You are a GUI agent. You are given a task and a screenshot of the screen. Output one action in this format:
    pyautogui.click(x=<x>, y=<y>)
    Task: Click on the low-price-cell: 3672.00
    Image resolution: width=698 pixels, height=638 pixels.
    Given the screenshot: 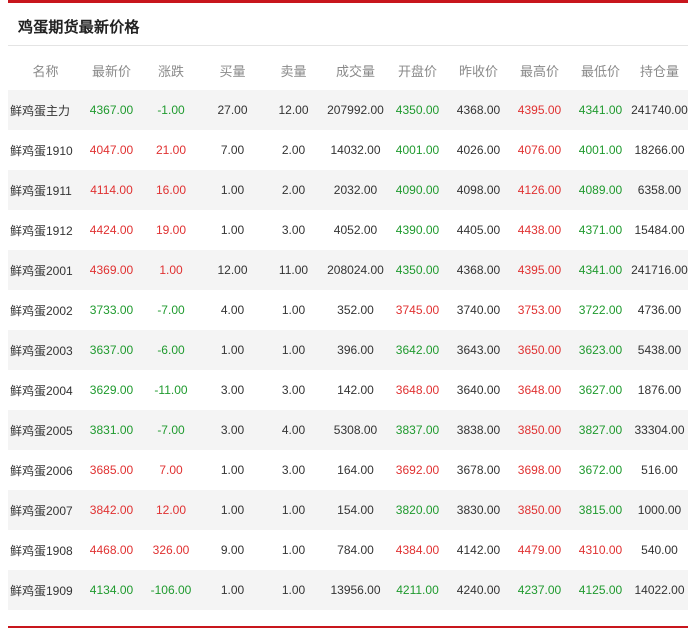 What is the action you would take?
    pyautogui.click(x=600, y=470)
    